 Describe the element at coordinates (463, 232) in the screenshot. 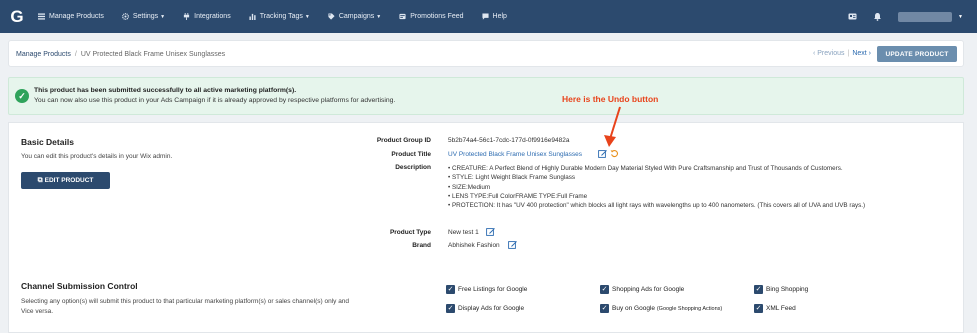

I see `product-type-value: New test 1` at that location.